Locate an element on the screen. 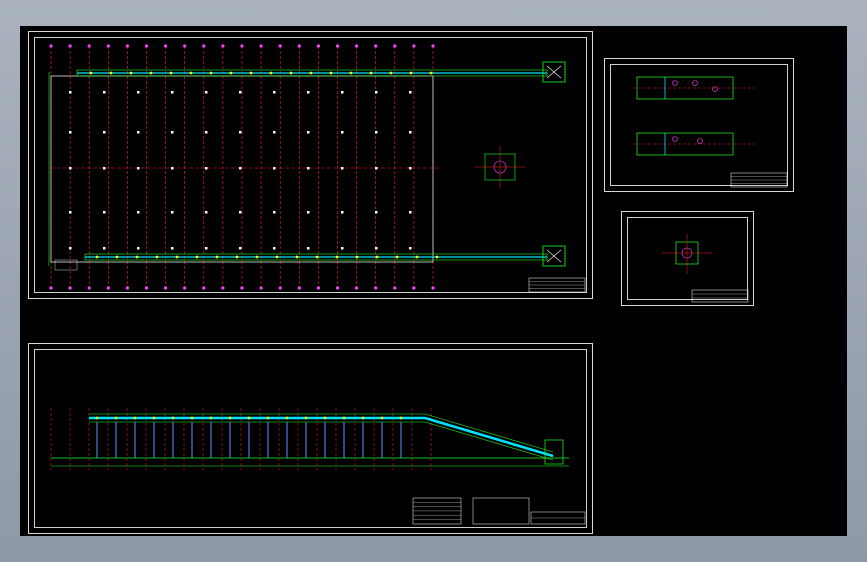 The height and width of the screenshot is (562, 867). section-detail-drawing is located at coordinates (705, 268).